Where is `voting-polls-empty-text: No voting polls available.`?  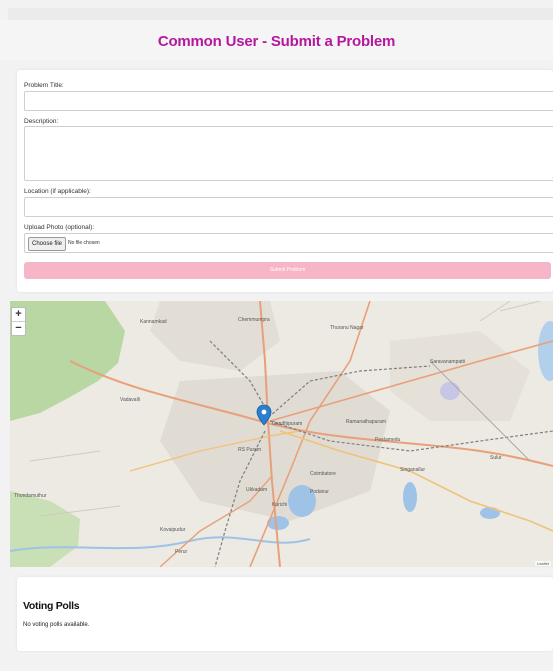 voting-polls-empty-text: No voting polls available. is located at coordinates (56, 625).